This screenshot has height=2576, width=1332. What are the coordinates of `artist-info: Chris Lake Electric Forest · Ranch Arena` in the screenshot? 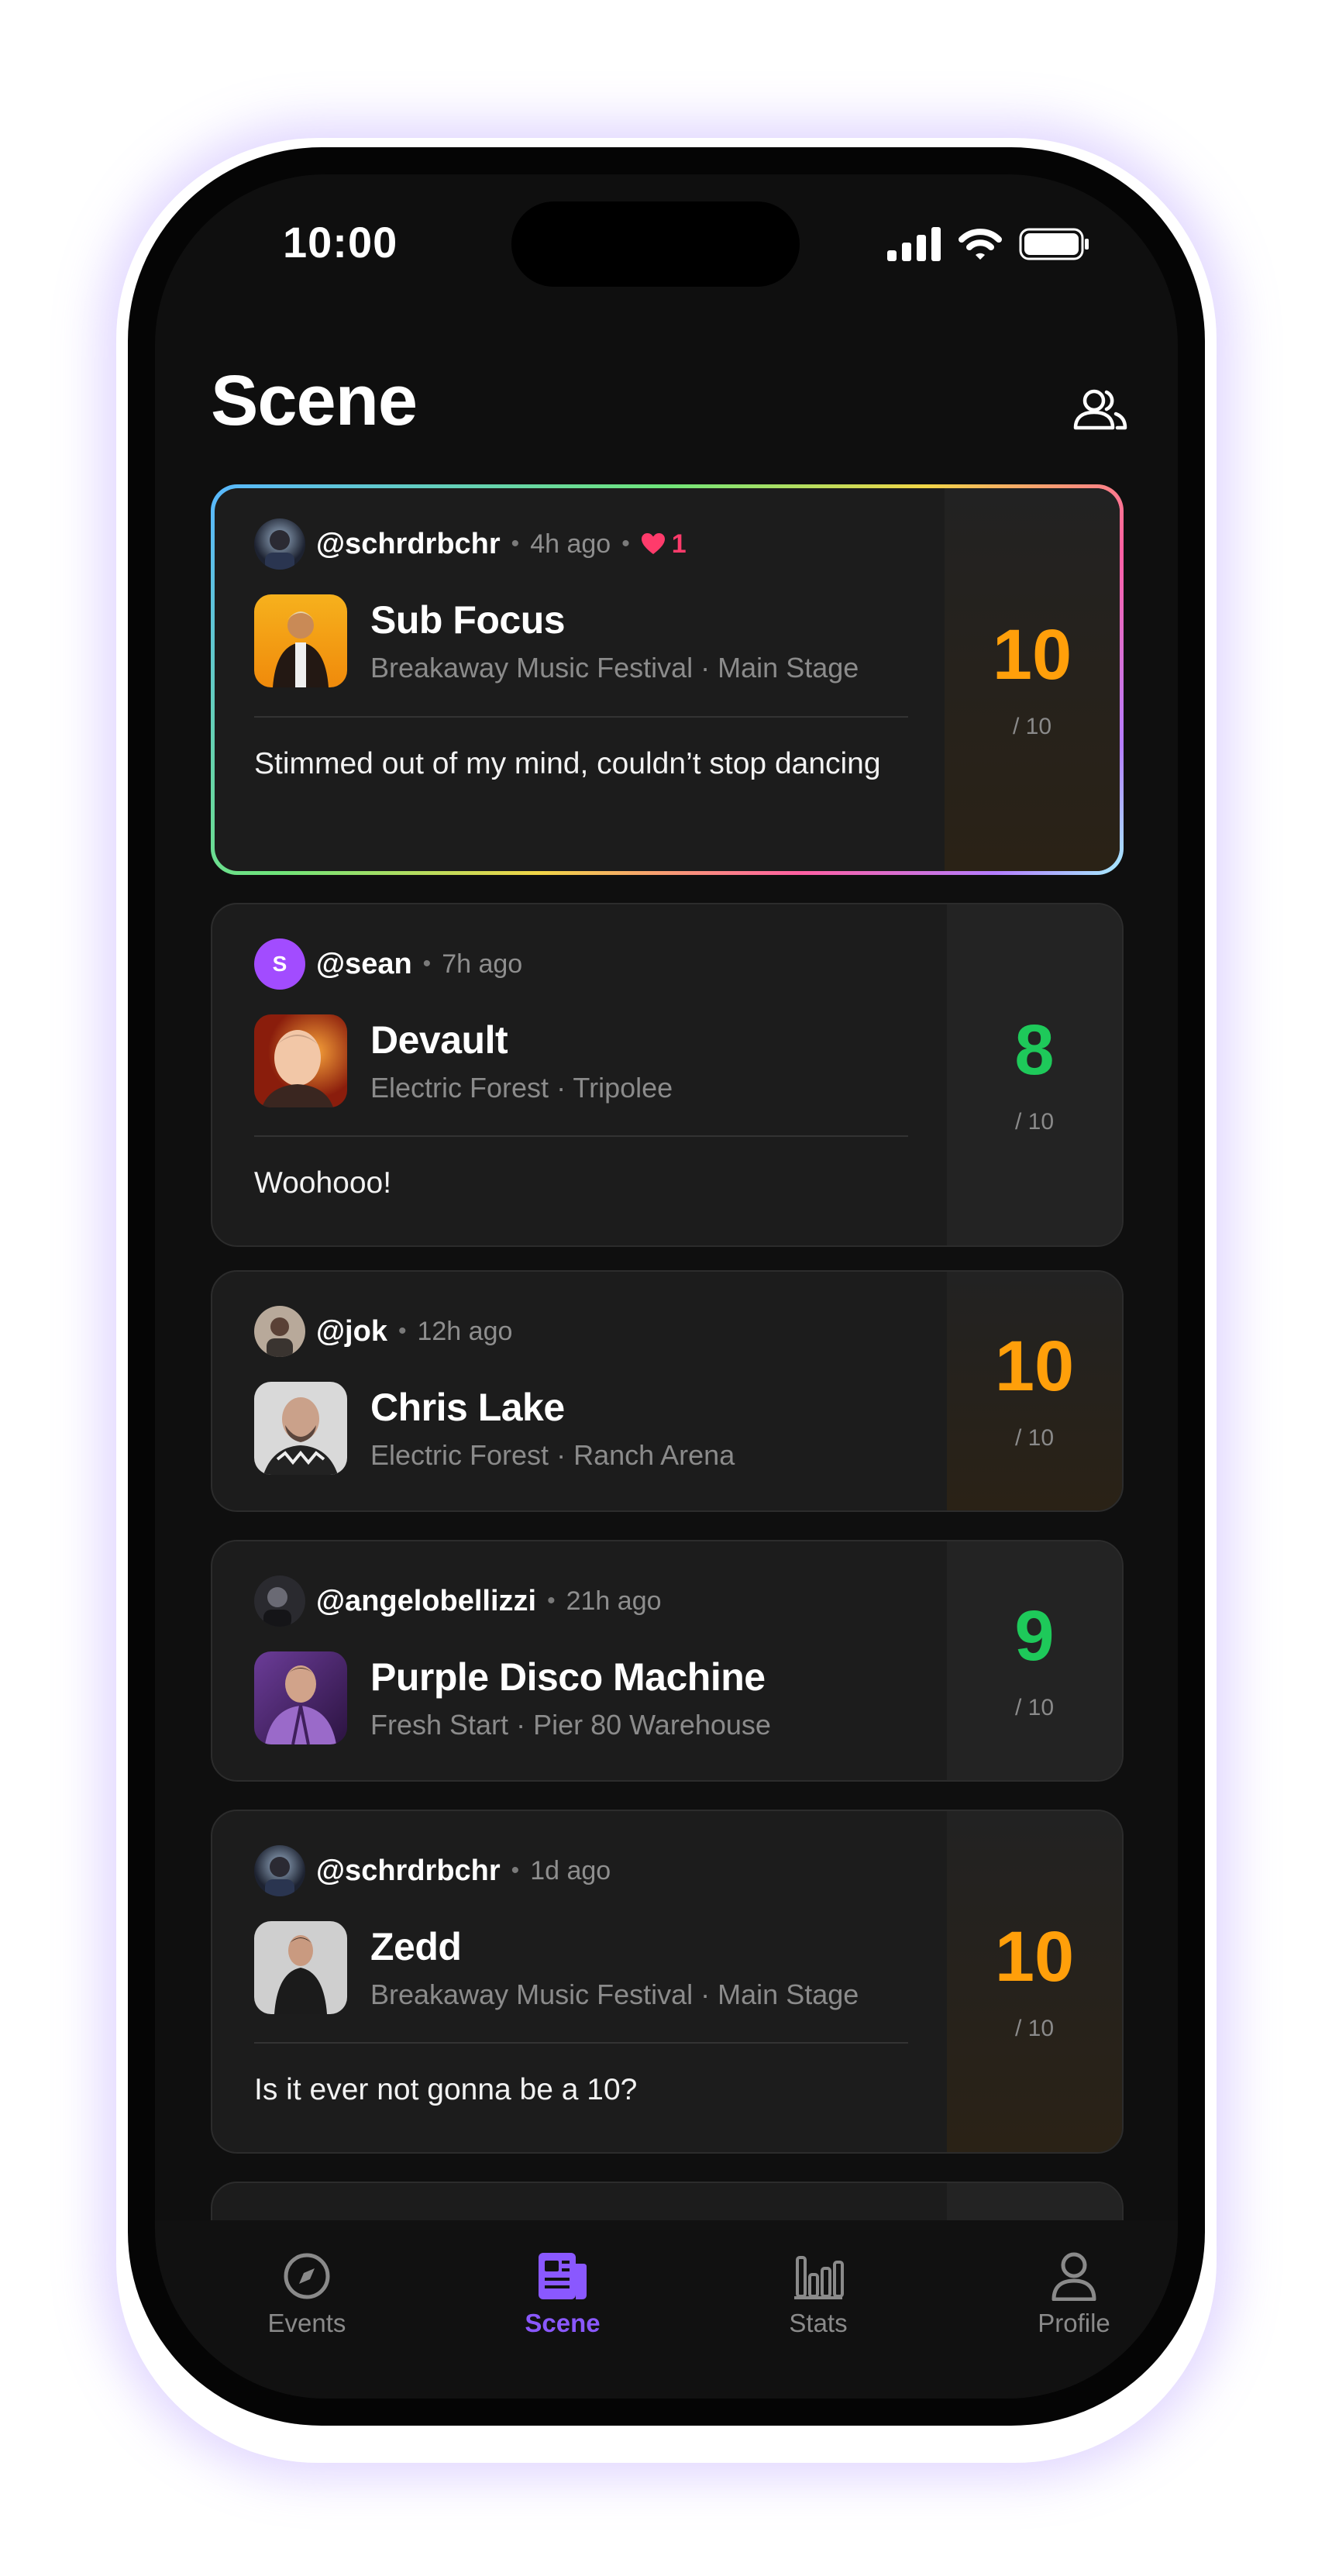 It's located at (552, 1428).